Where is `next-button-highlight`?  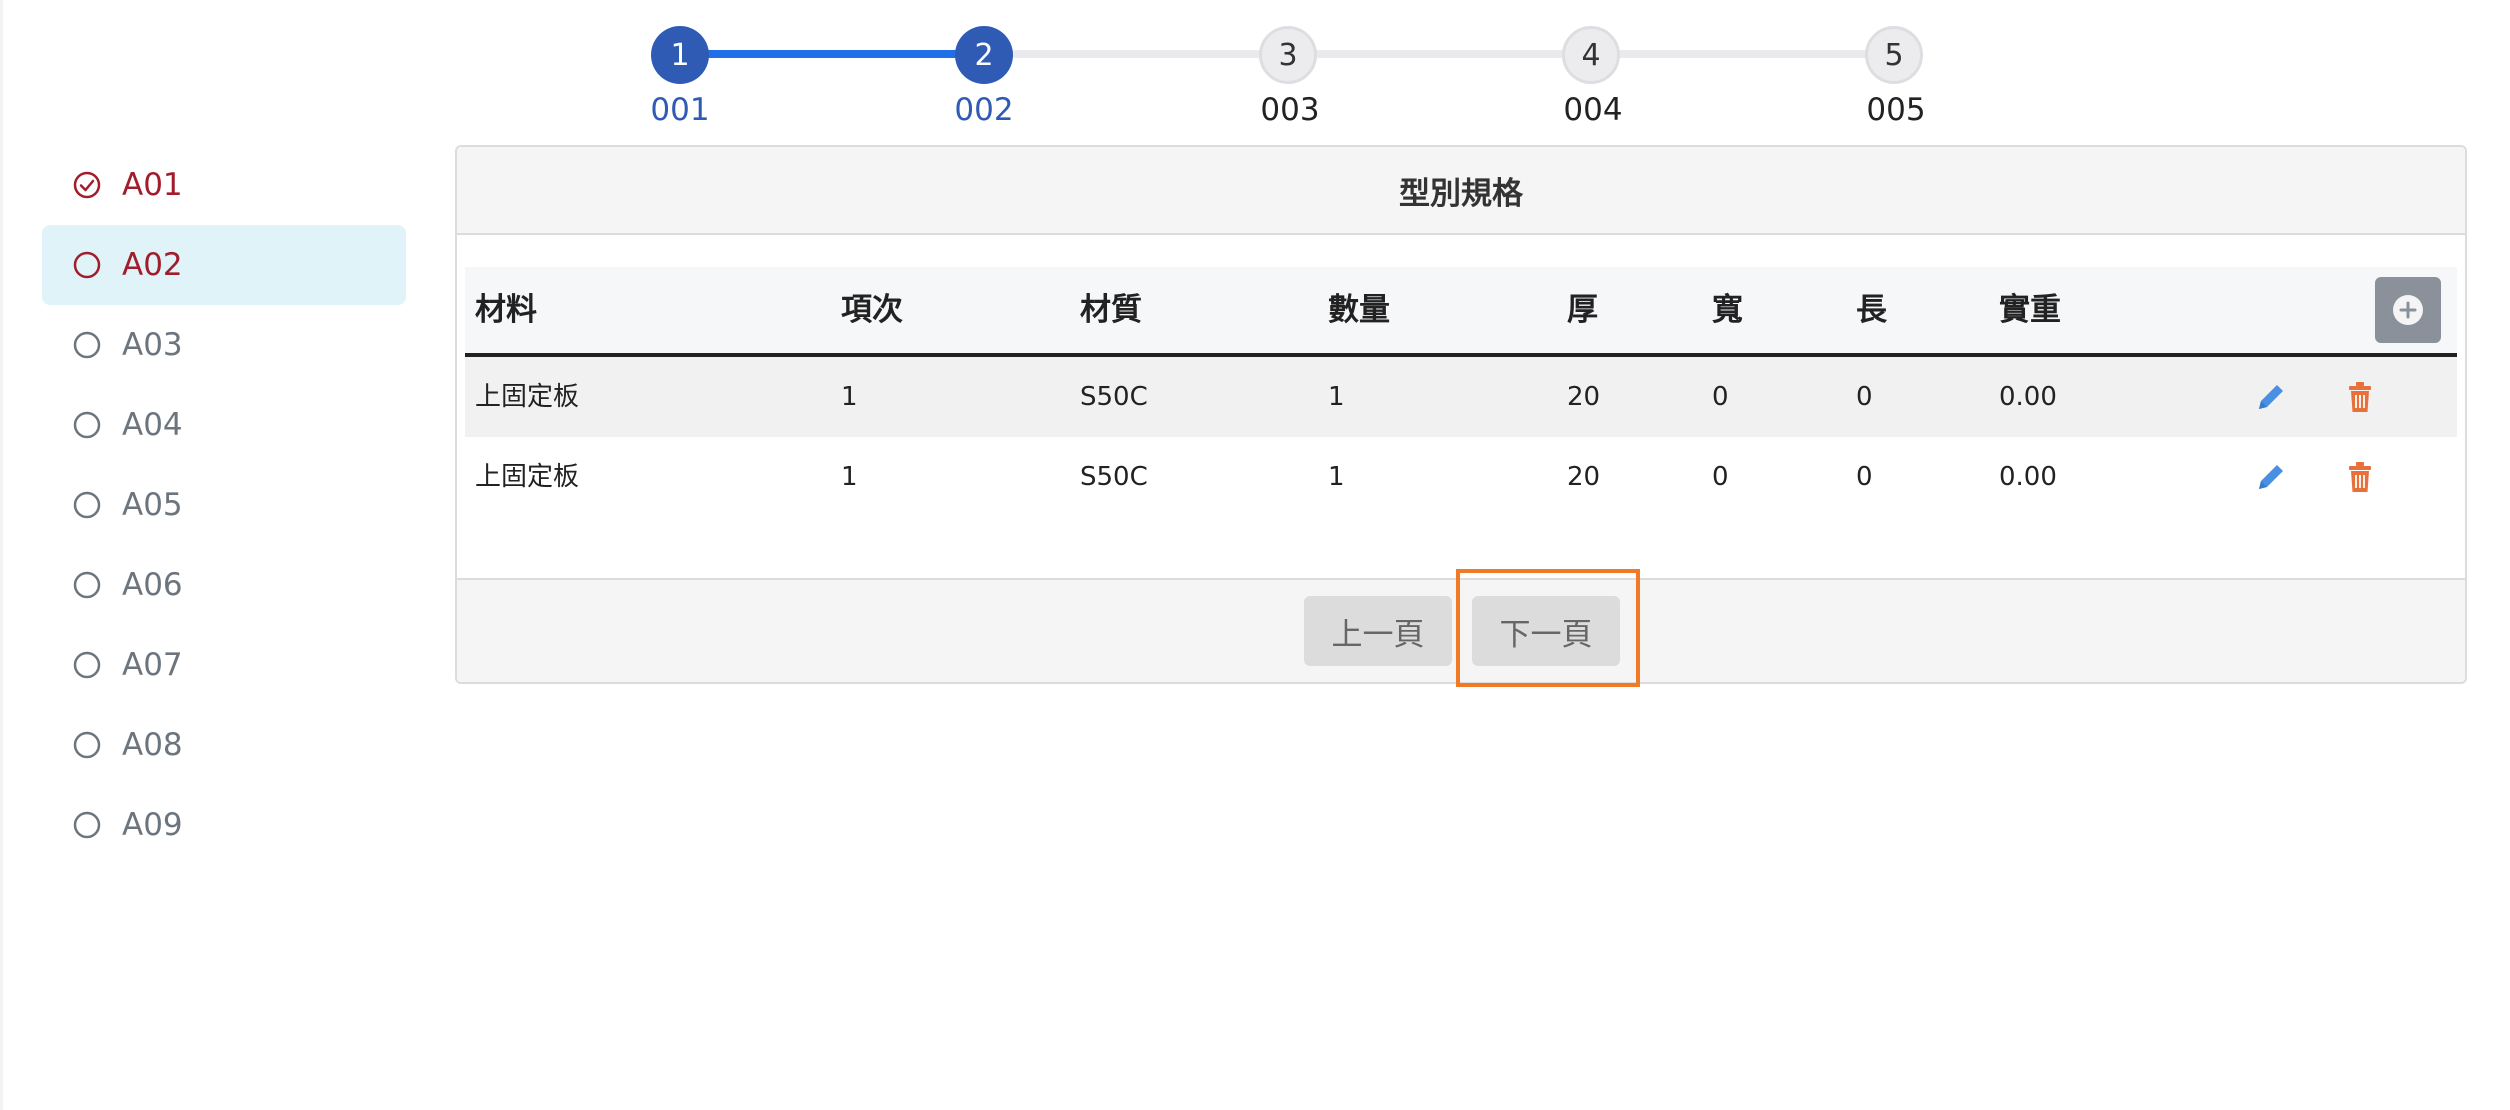
next-button-highlight is located at coordinates (1548, 628).